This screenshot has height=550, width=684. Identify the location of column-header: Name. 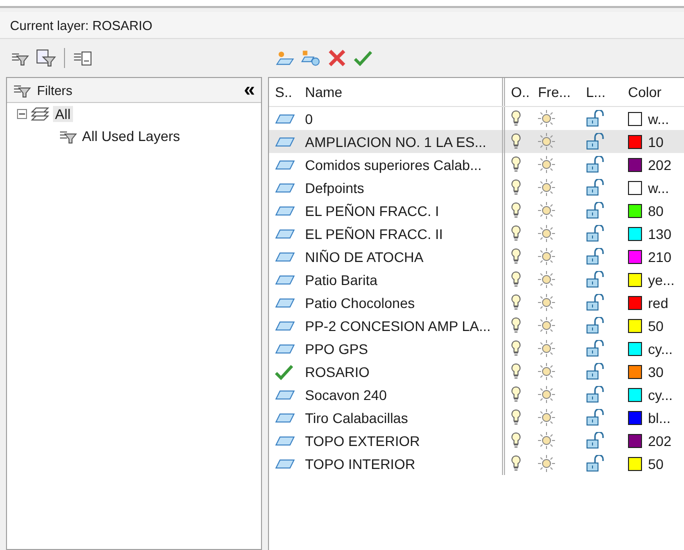
(400, 92).